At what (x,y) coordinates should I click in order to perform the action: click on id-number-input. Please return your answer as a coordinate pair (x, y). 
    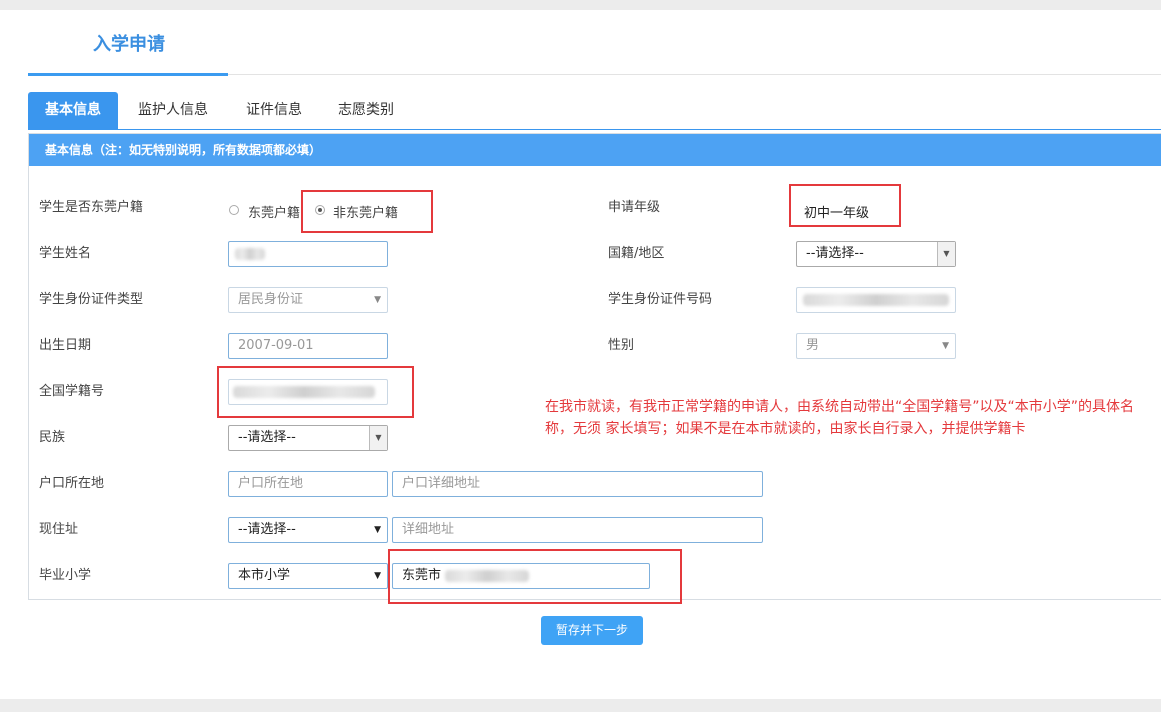
    Looking at the image, I should click on (876, 300).